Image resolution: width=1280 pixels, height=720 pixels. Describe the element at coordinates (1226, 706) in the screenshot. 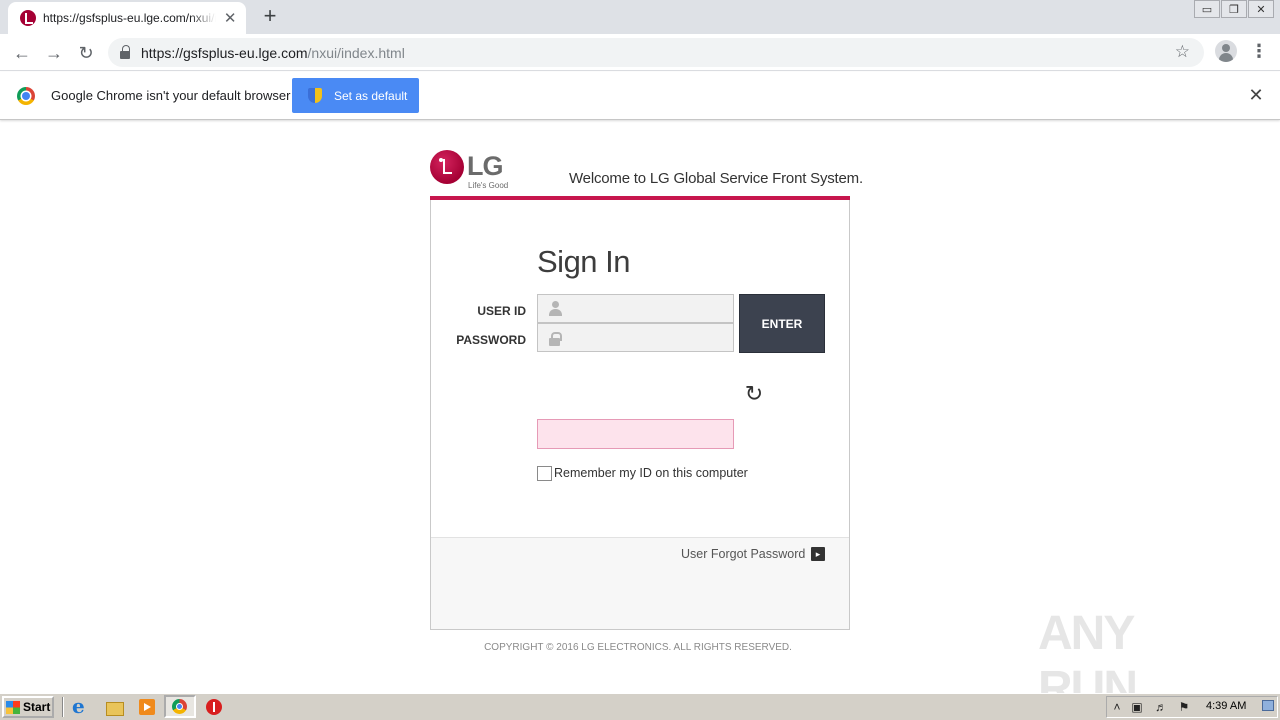

I see `taskbar-clock: 4:39 AM` at that location.